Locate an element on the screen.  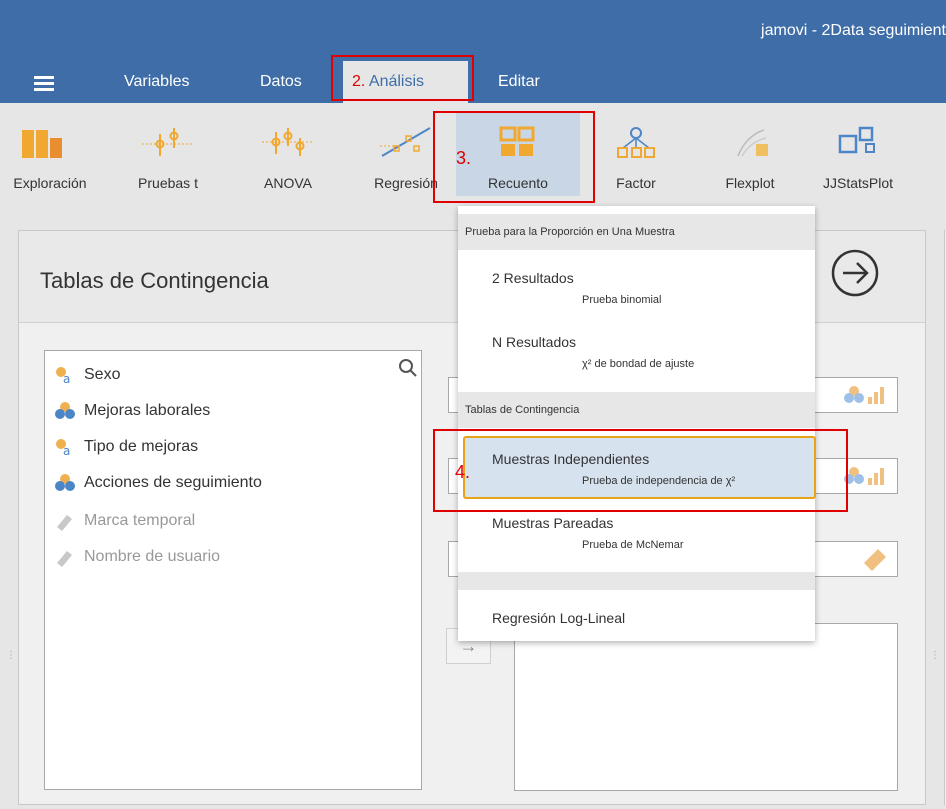
variable-name: Tipo de mejoras is located at coordinates (141, 446).